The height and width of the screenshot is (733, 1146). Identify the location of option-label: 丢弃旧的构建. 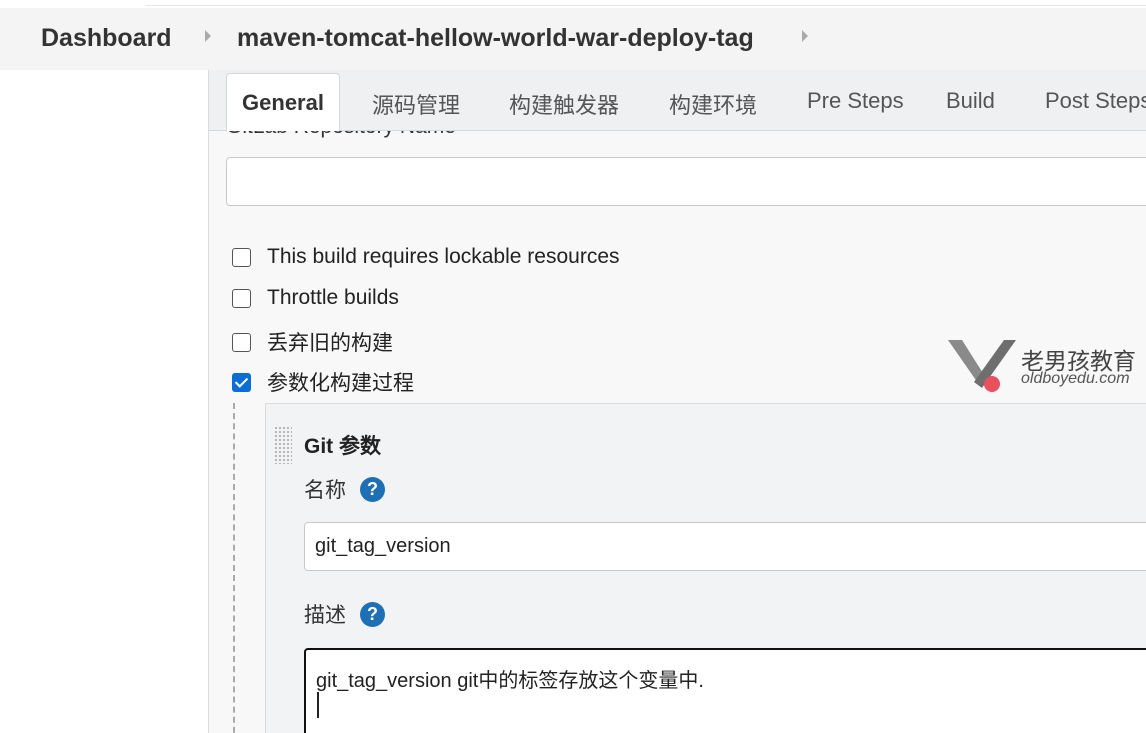
(330, 343).